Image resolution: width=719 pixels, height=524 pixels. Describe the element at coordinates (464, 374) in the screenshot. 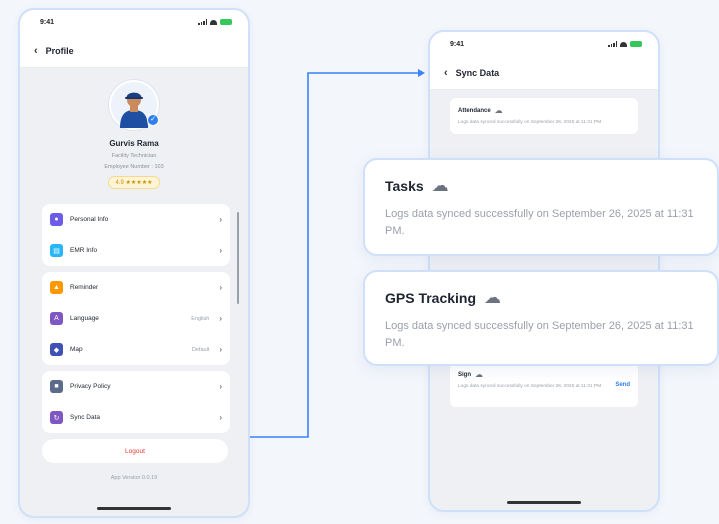

I see `sync-card-title: Sign` at that location.